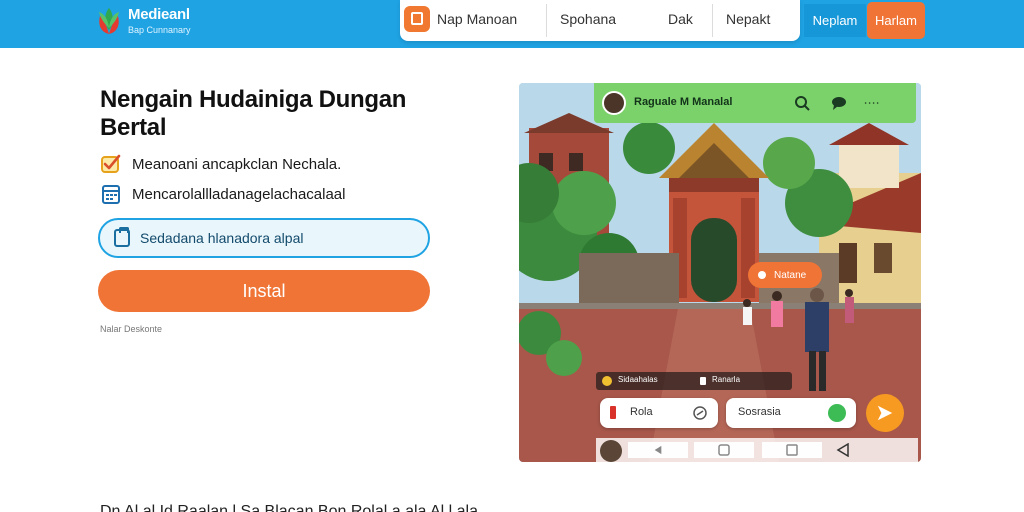 Image resolution: width=1024 pixels, height=512 pixels. What do you see at coordinates (748, 19) in the screenshot?
I see `nav-link-4: Nepakt` at bounding box center [748, 19].